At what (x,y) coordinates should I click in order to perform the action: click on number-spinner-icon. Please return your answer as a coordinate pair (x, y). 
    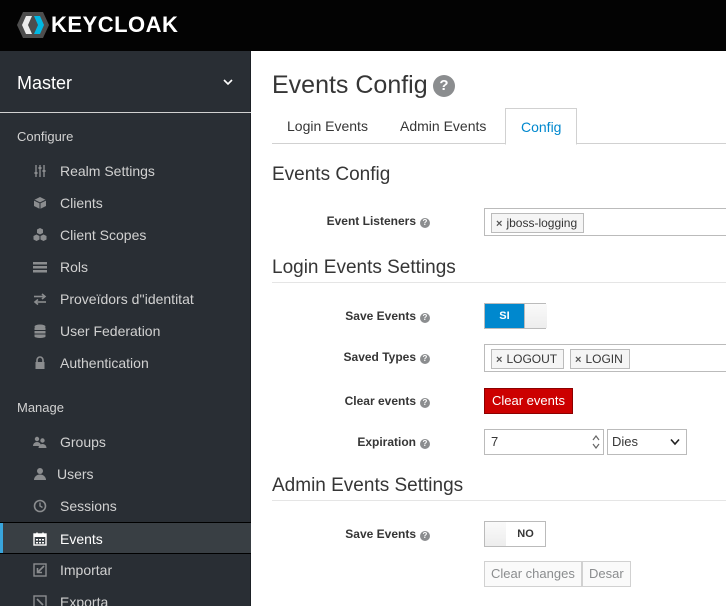
    Looking at the image, I should click on (596, 442).